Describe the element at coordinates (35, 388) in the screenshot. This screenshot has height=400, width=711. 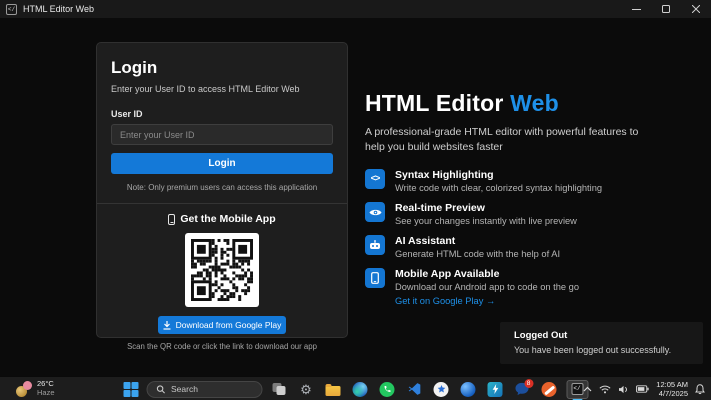
I see `weather-widget: 26°C Haze` at that location.